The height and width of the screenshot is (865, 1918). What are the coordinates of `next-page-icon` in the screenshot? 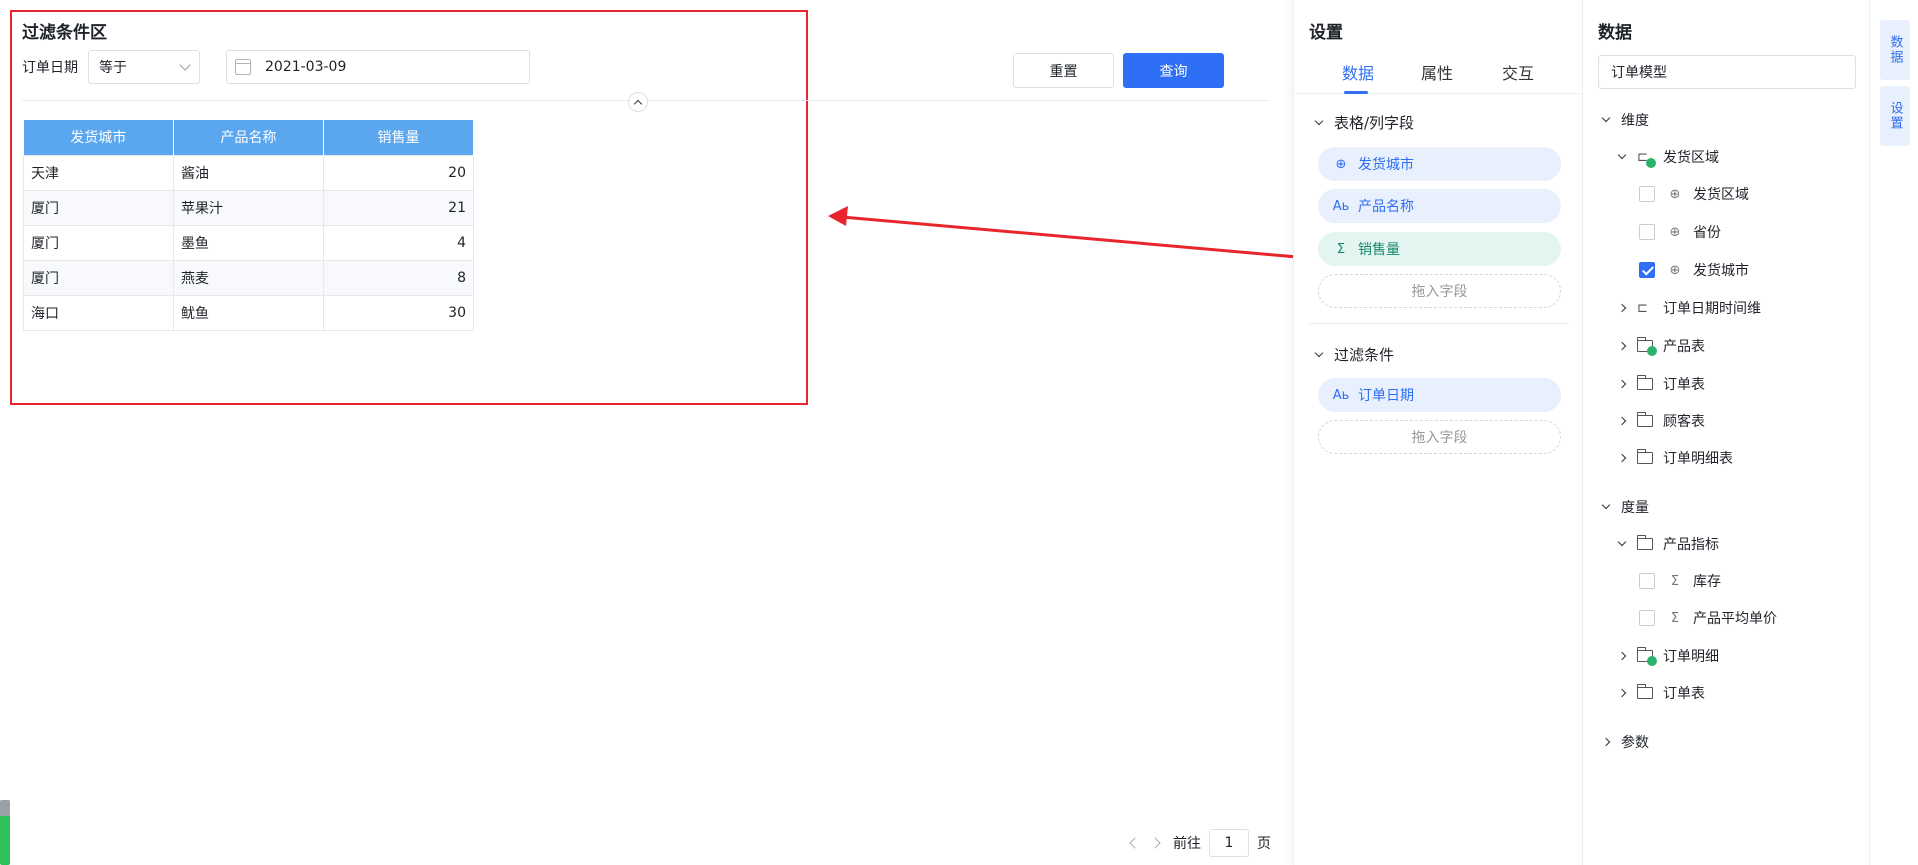 It's located at (1155, 843).